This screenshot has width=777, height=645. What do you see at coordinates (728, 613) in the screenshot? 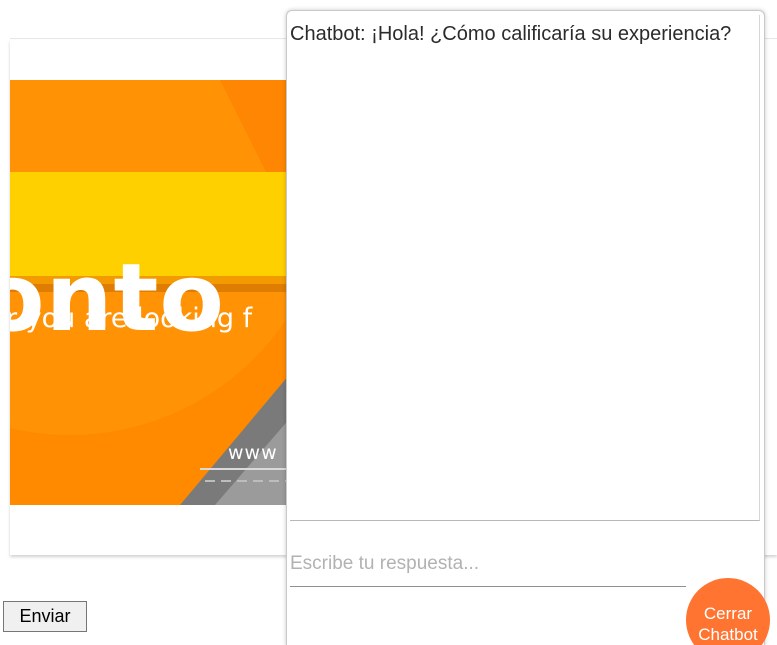
I see `close-chatbot-label-line1: Cerrar` at bounding box center [728, 613].